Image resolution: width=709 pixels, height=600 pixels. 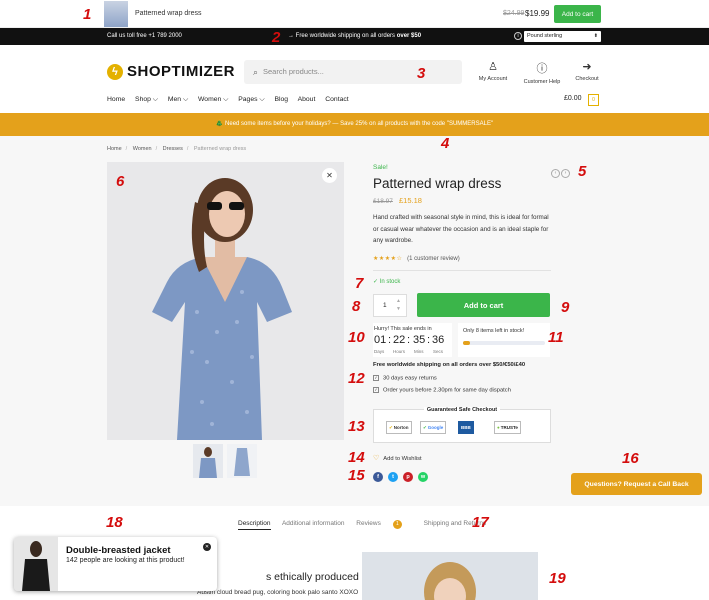 I want to click on heart-icon: ♡, so click(x=376, y=458).